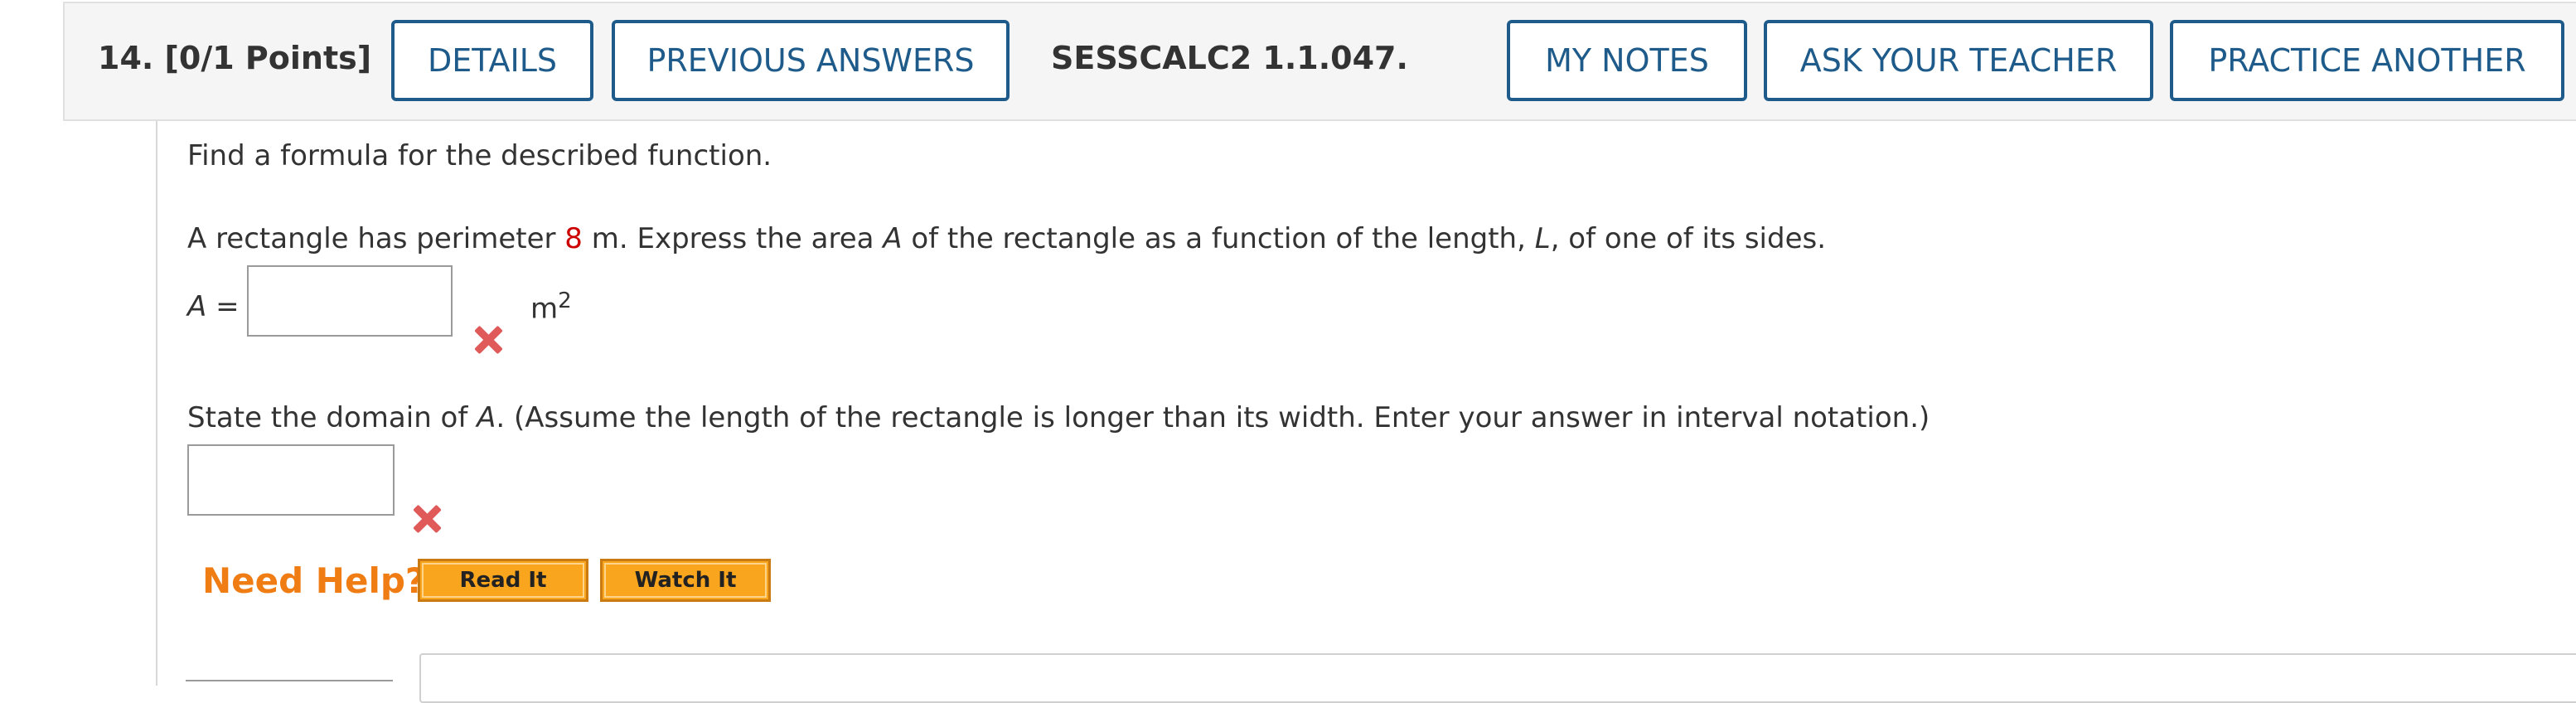  Describe the element at coordinates (544, 309) in the screenshot. I see `unit-base: m` at that location.